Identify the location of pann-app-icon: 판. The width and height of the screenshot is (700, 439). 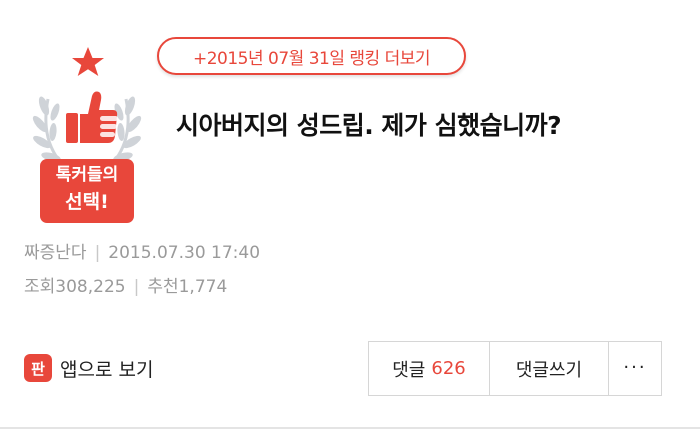
(38, 368).